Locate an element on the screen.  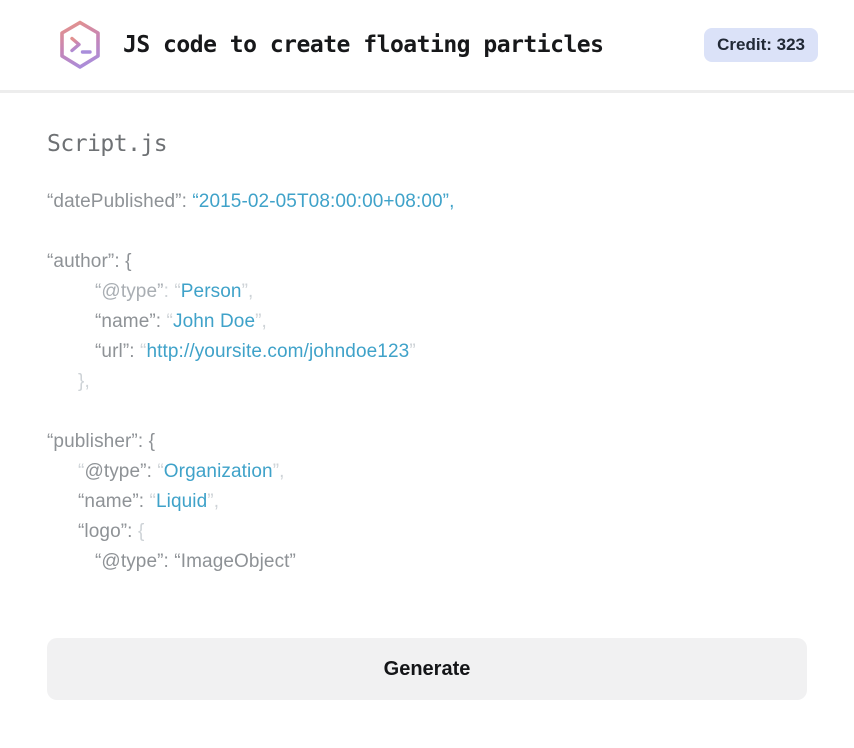
code-line: “@type”: “ImageObject” is located at coordinates (427, 562).